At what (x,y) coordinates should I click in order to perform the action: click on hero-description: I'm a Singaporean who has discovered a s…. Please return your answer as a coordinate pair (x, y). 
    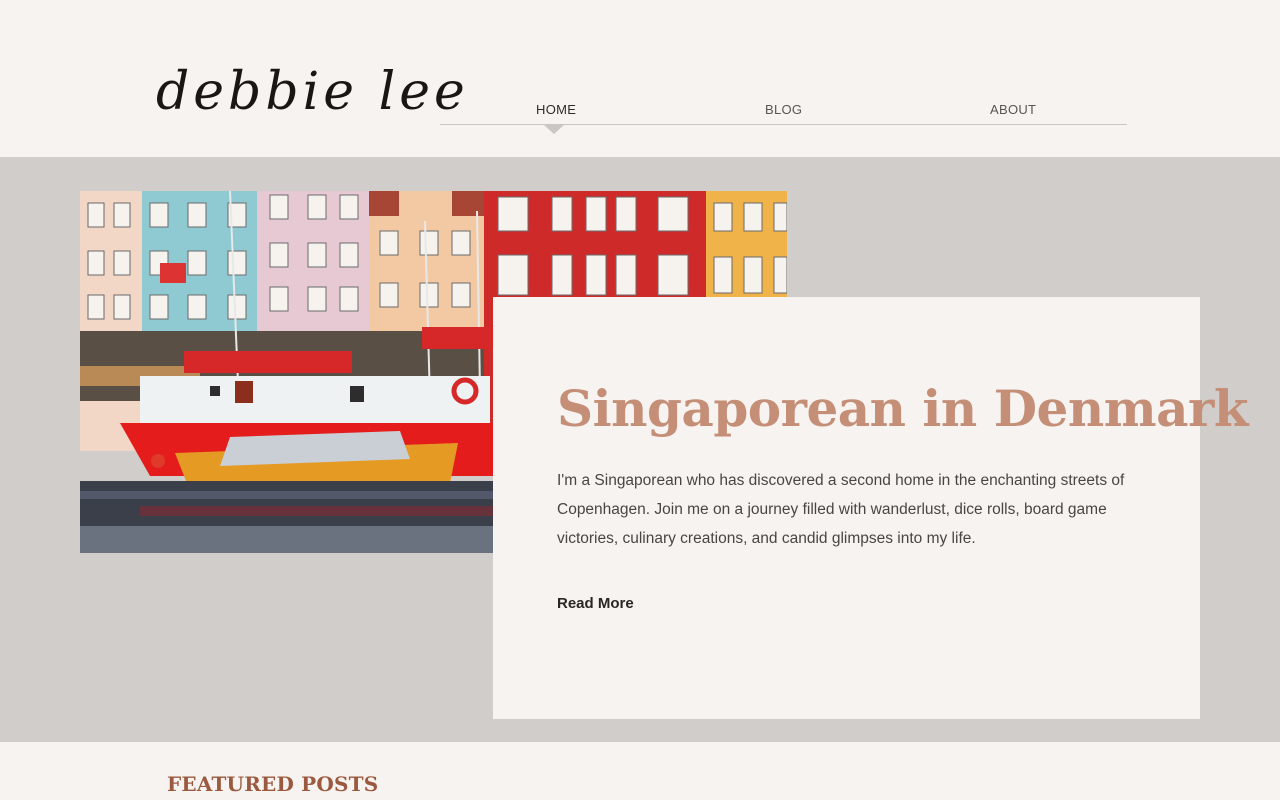
    Looking at the image, I should click on (841, 509).